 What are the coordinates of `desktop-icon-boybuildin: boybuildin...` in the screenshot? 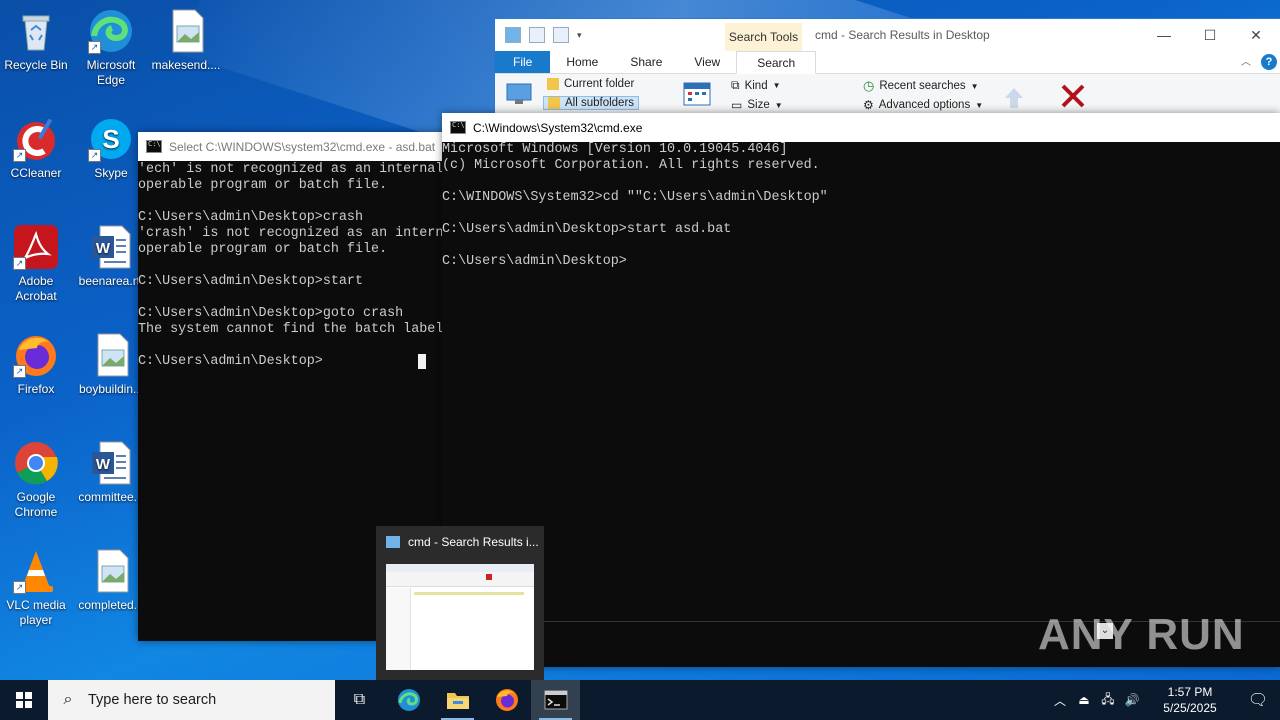 It's located at (111, 364).